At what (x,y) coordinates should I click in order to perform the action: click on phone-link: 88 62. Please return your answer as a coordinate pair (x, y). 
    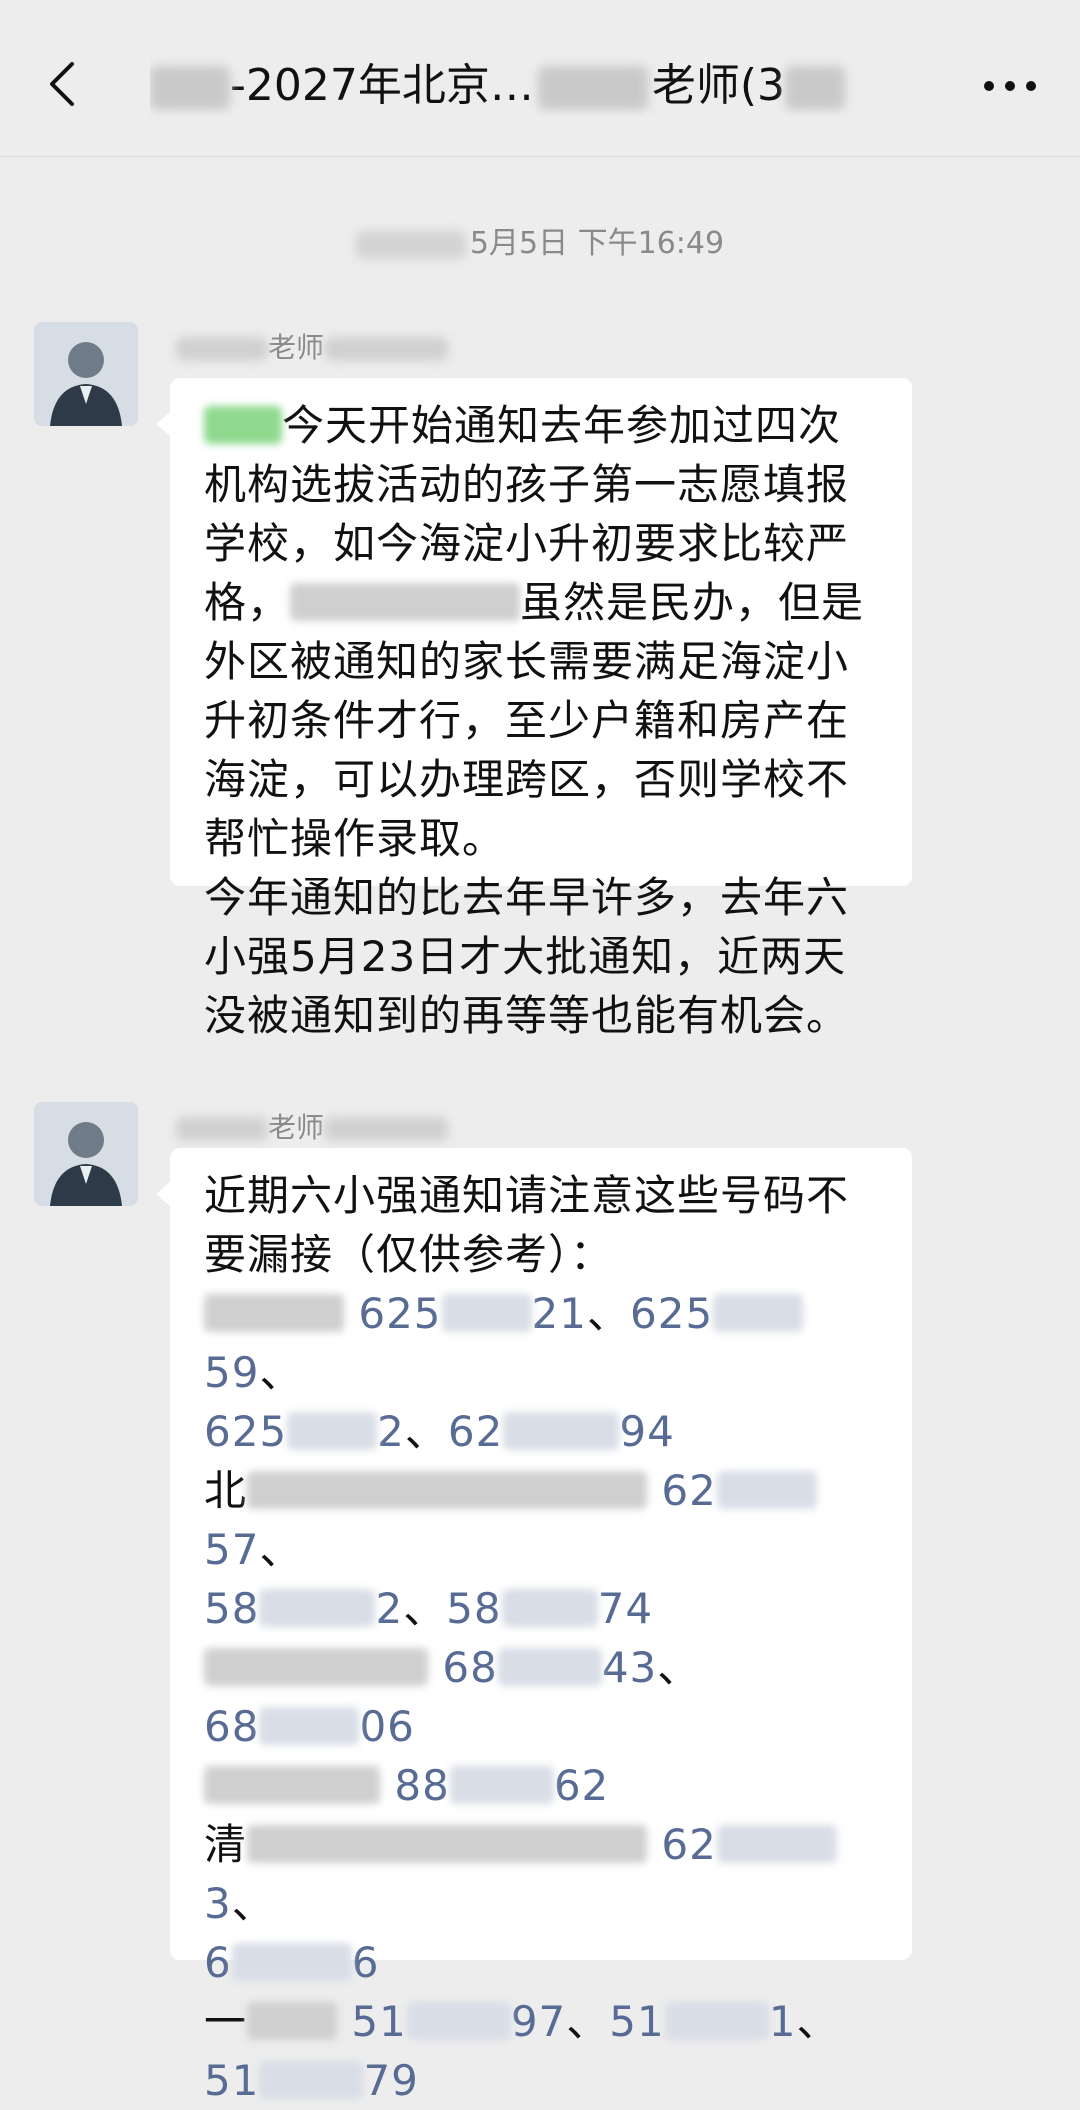
    Looking at the image, I should click on (501, 1785).